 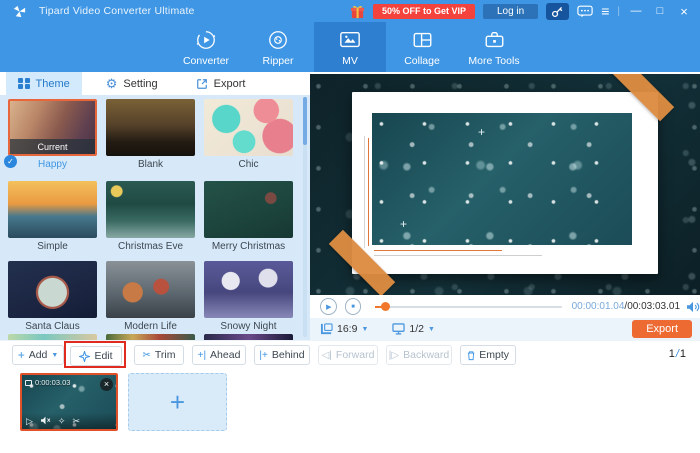 I want to click on tab-collage: Collage, so click(x=422, y=47).